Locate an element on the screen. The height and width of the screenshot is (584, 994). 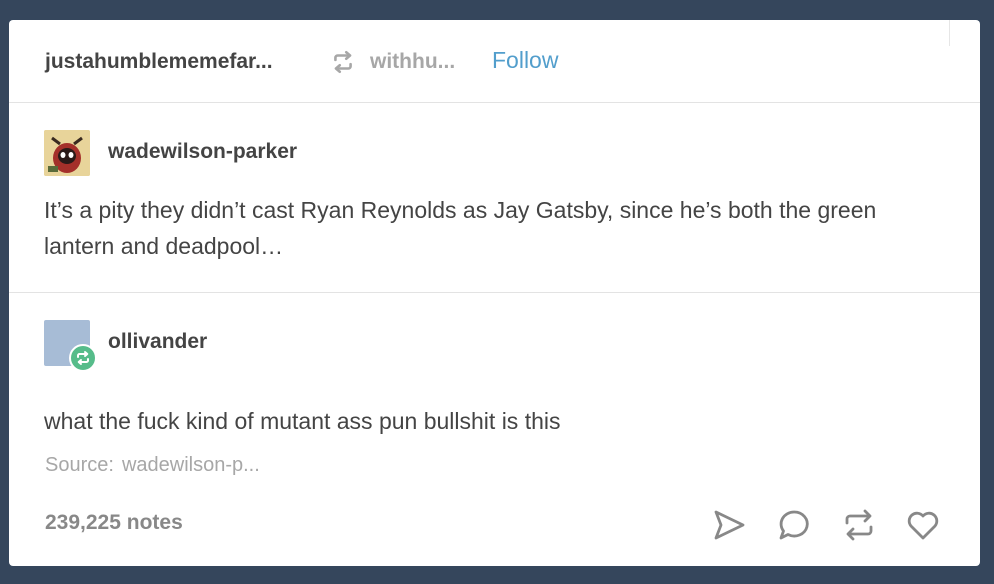
like-icon is located at coordinates (923, 525).